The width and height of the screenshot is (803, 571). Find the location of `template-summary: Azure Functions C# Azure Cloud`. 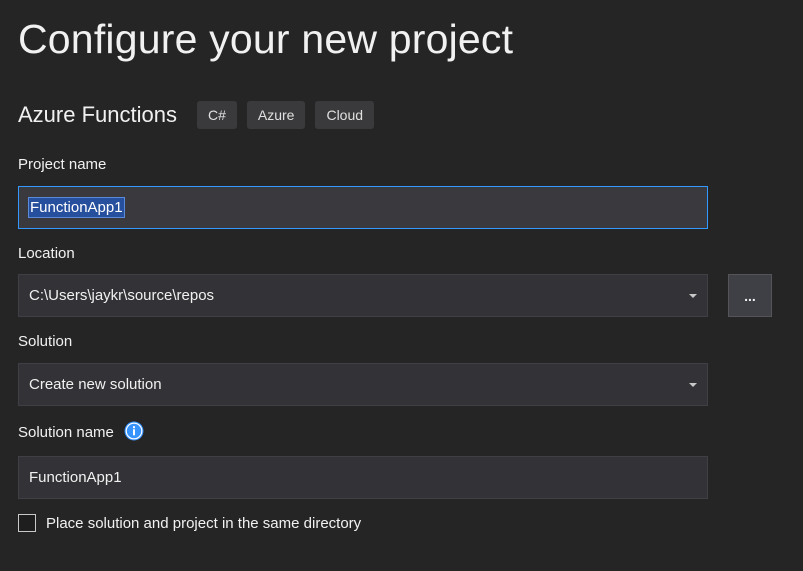

template-summary: Azure Functions C# Azure Cloud is located at coordinates (201, 115).